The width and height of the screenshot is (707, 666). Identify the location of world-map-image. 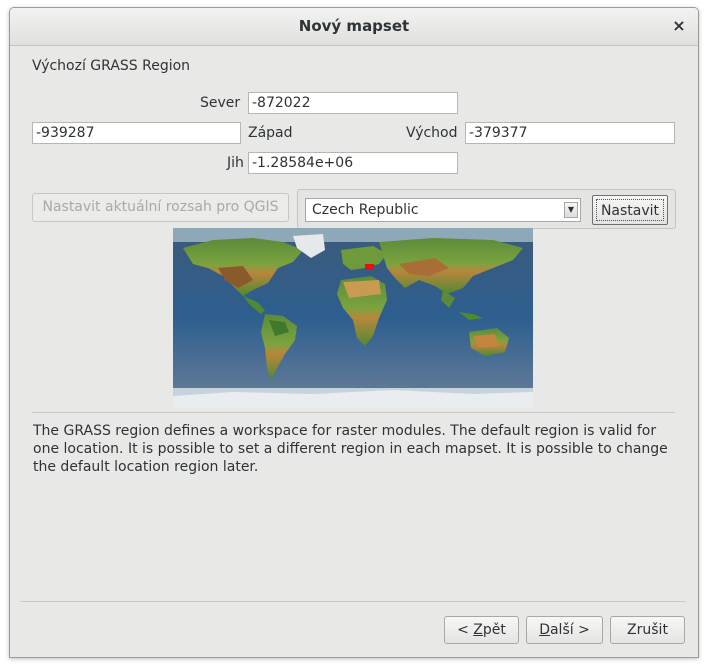
(353, 318).